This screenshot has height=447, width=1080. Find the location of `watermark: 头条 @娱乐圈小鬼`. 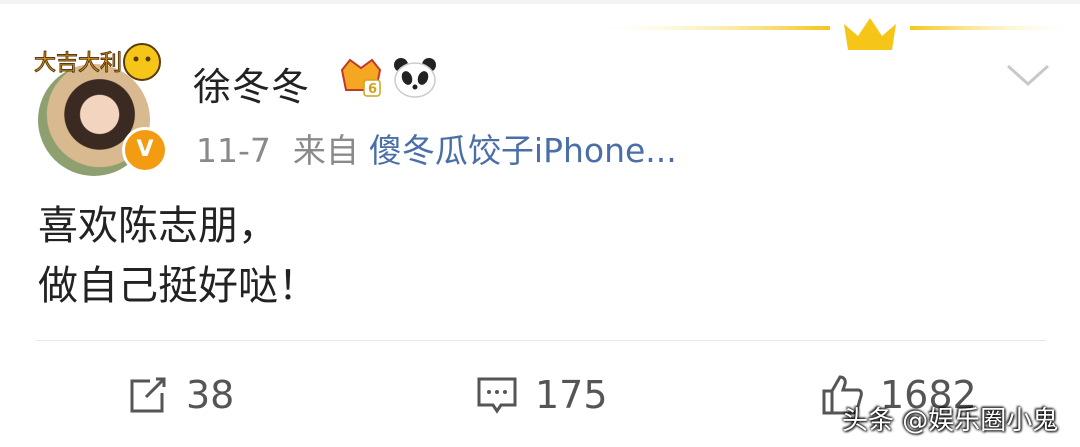

watermark: 头条 @娱乐圈小鬼 is located at coordinates (950, 421).